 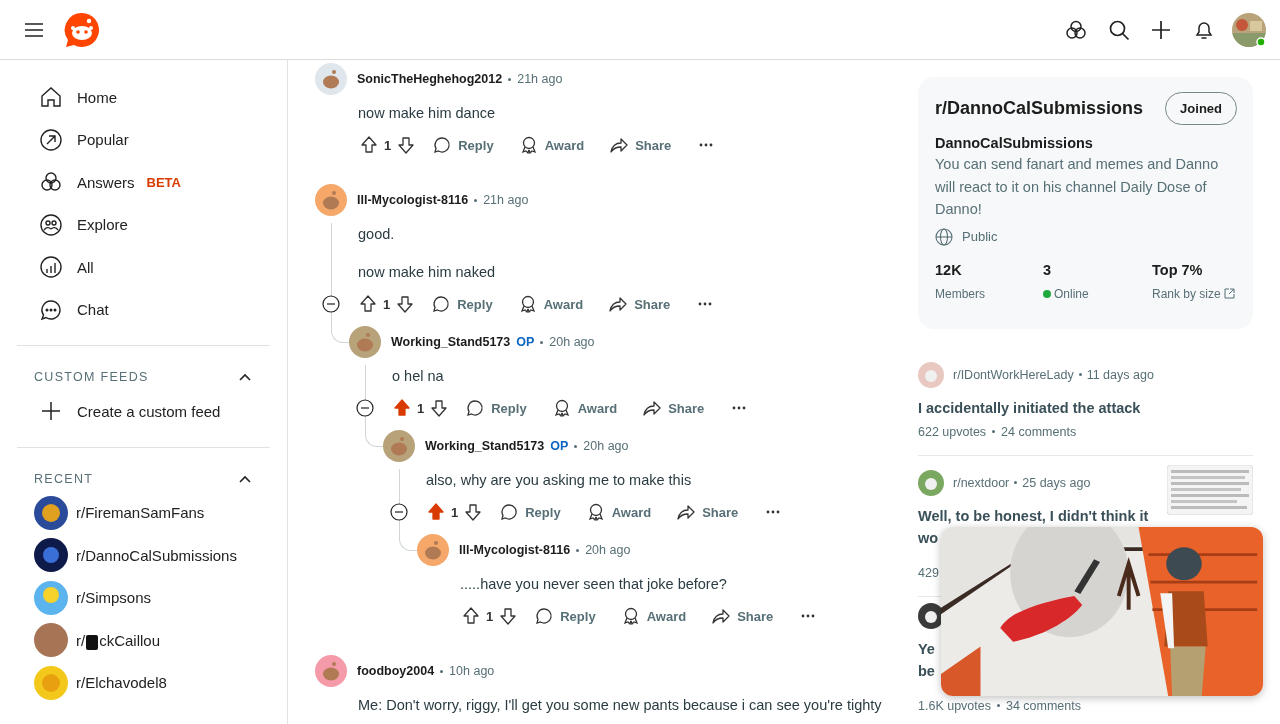 What do you see at coordinates (430, 79) in the screenshot?
I see `username: SonicTheHeghehog2012` at bounding box center [430, 79].